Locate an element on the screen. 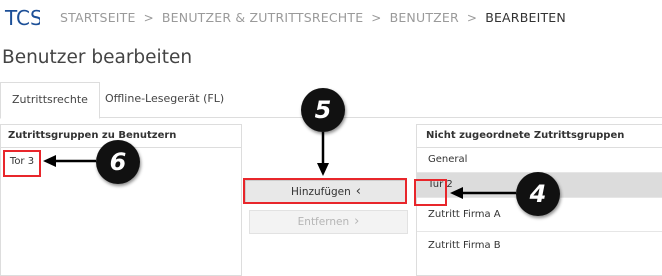 This screenshot has height=276, width=662. callout-5: 5 is located at coordinates (323, 110).